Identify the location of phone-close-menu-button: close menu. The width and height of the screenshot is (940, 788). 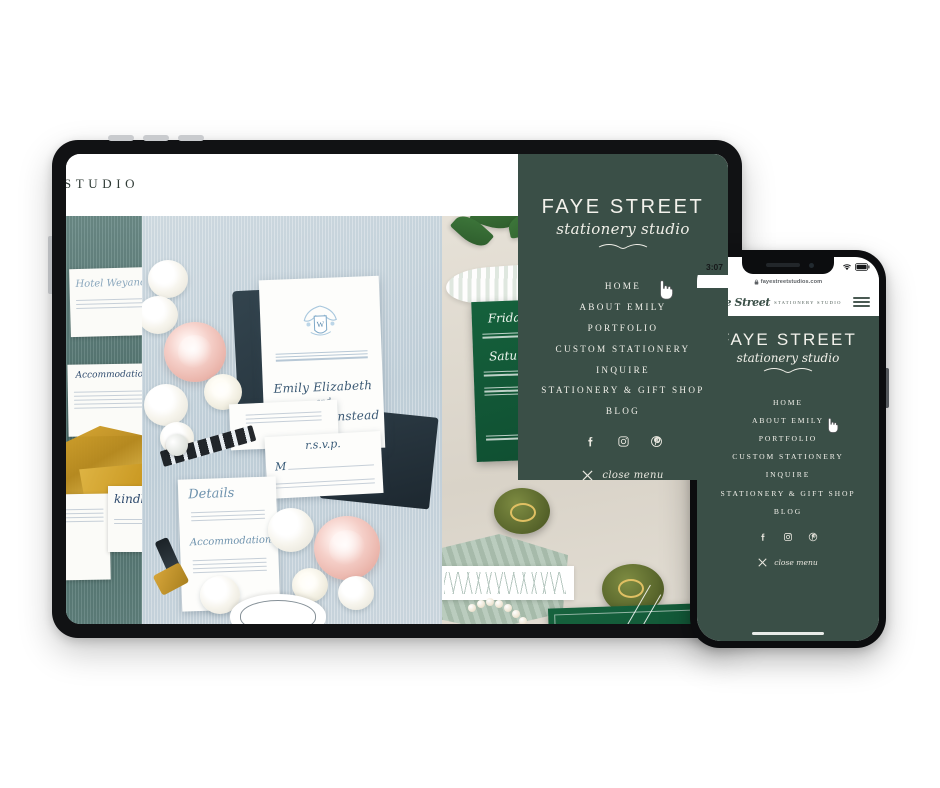
(788, 562).